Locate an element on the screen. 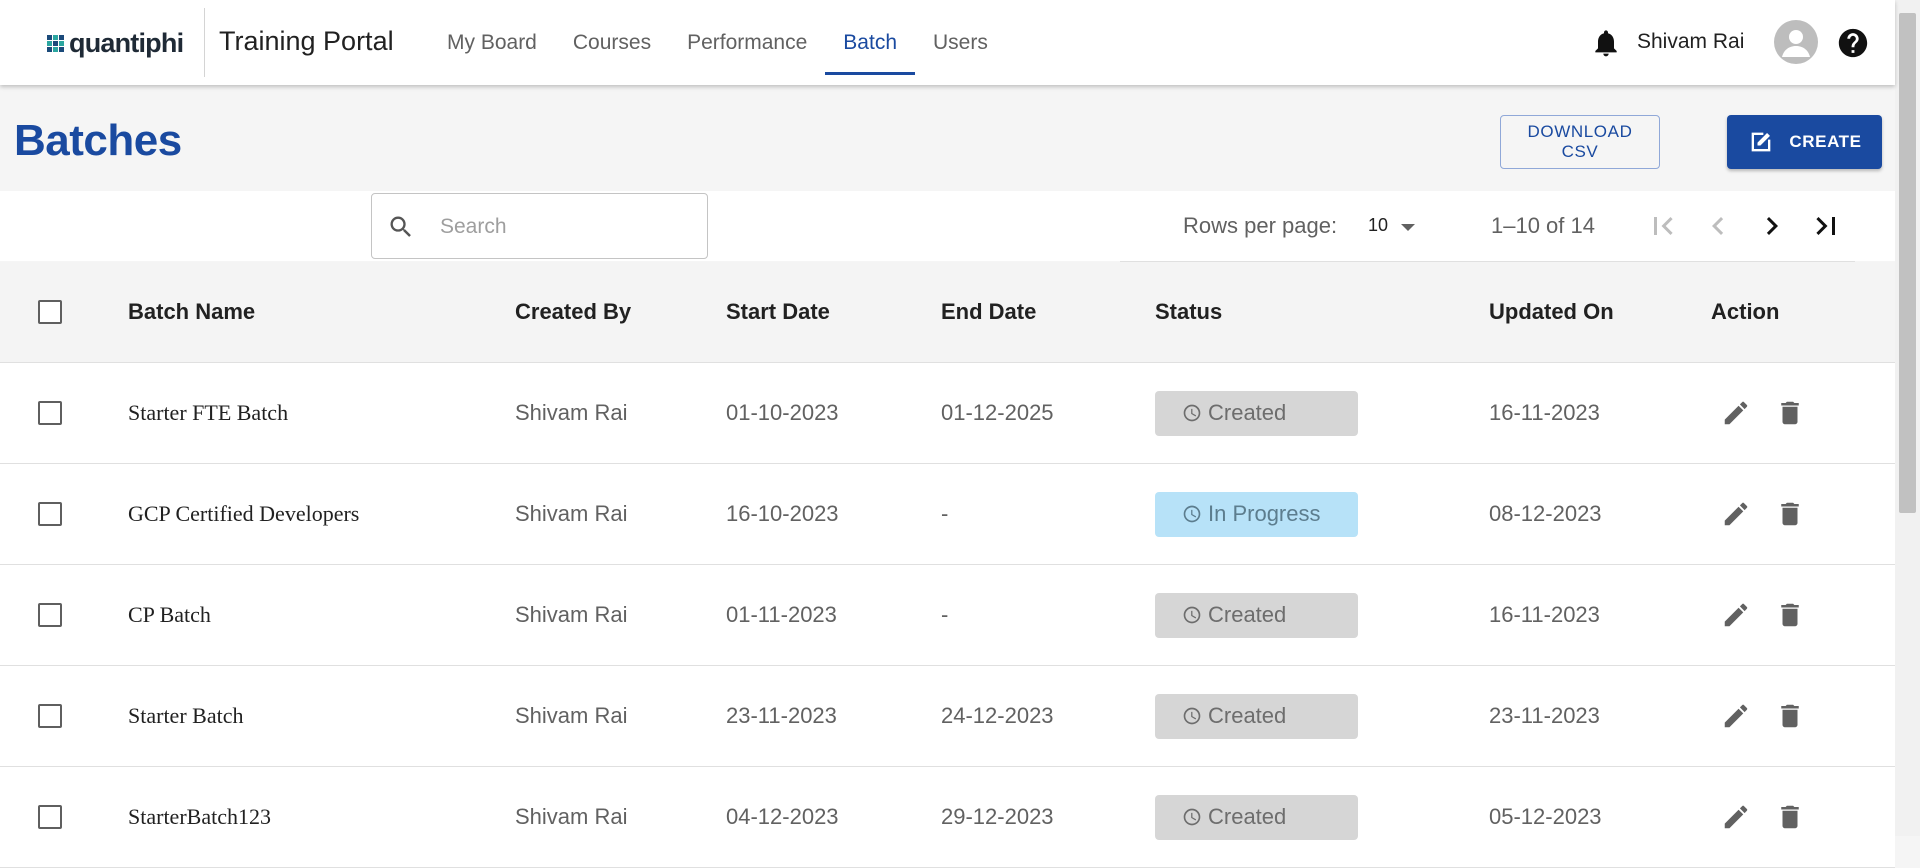  column-header-end-date: End Date is located at coordinates (988, 312).